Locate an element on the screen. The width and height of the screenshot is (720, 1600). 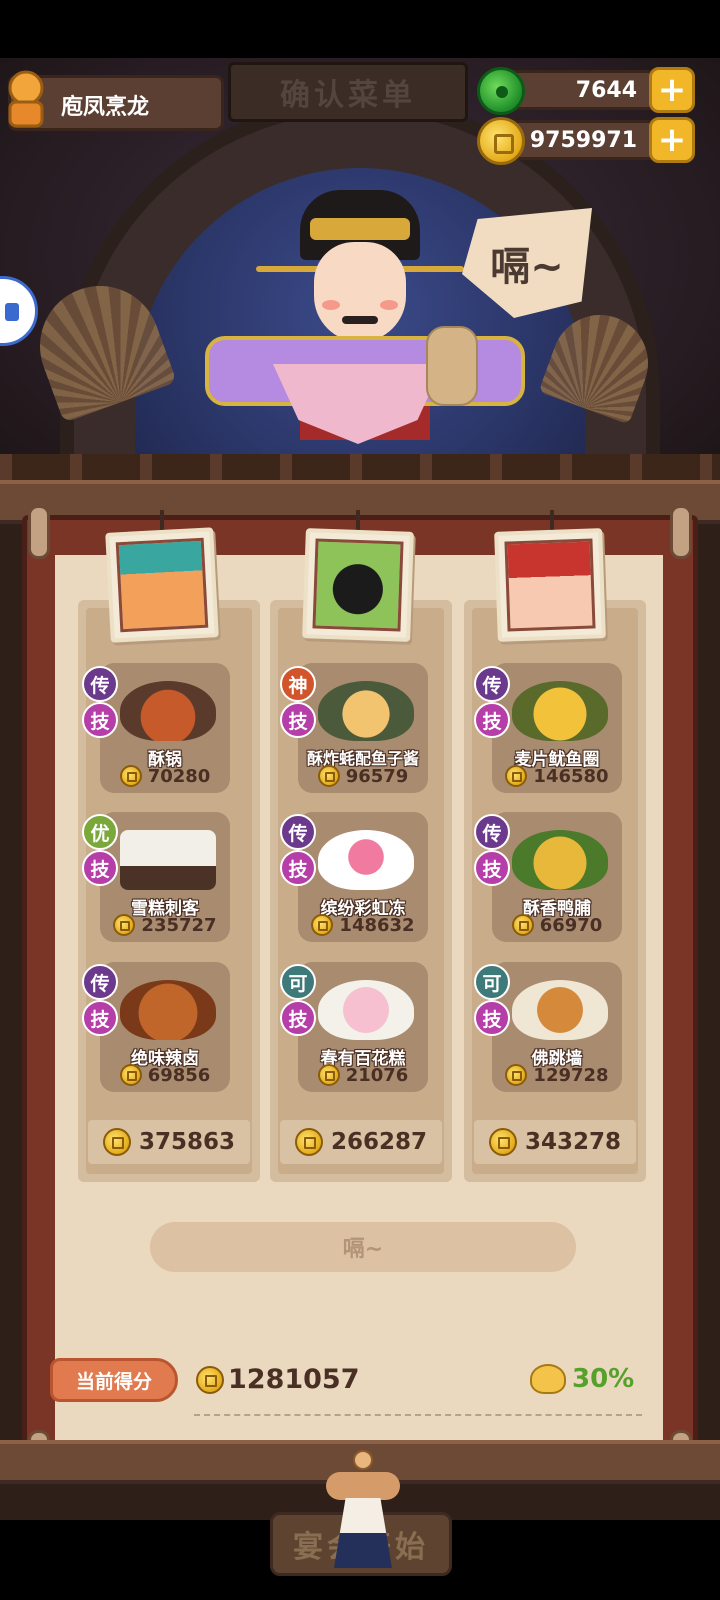
knot-bow is located at coordinates (363, 1486).